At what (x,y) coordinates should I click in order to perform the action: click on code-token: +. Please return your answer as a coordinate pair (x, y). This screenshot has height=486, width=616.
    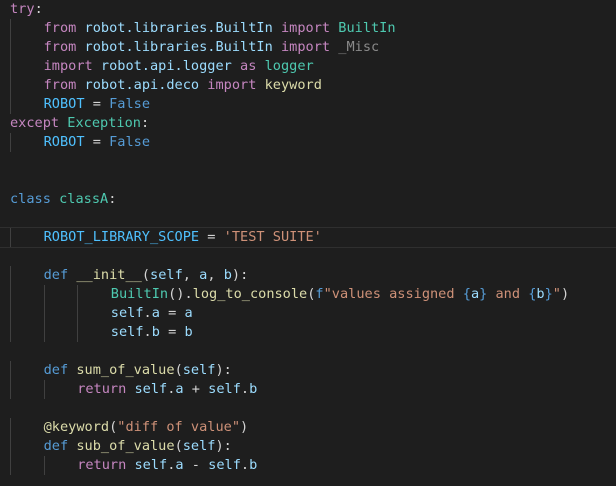
    Looking at the image, I should click on (196, 389).